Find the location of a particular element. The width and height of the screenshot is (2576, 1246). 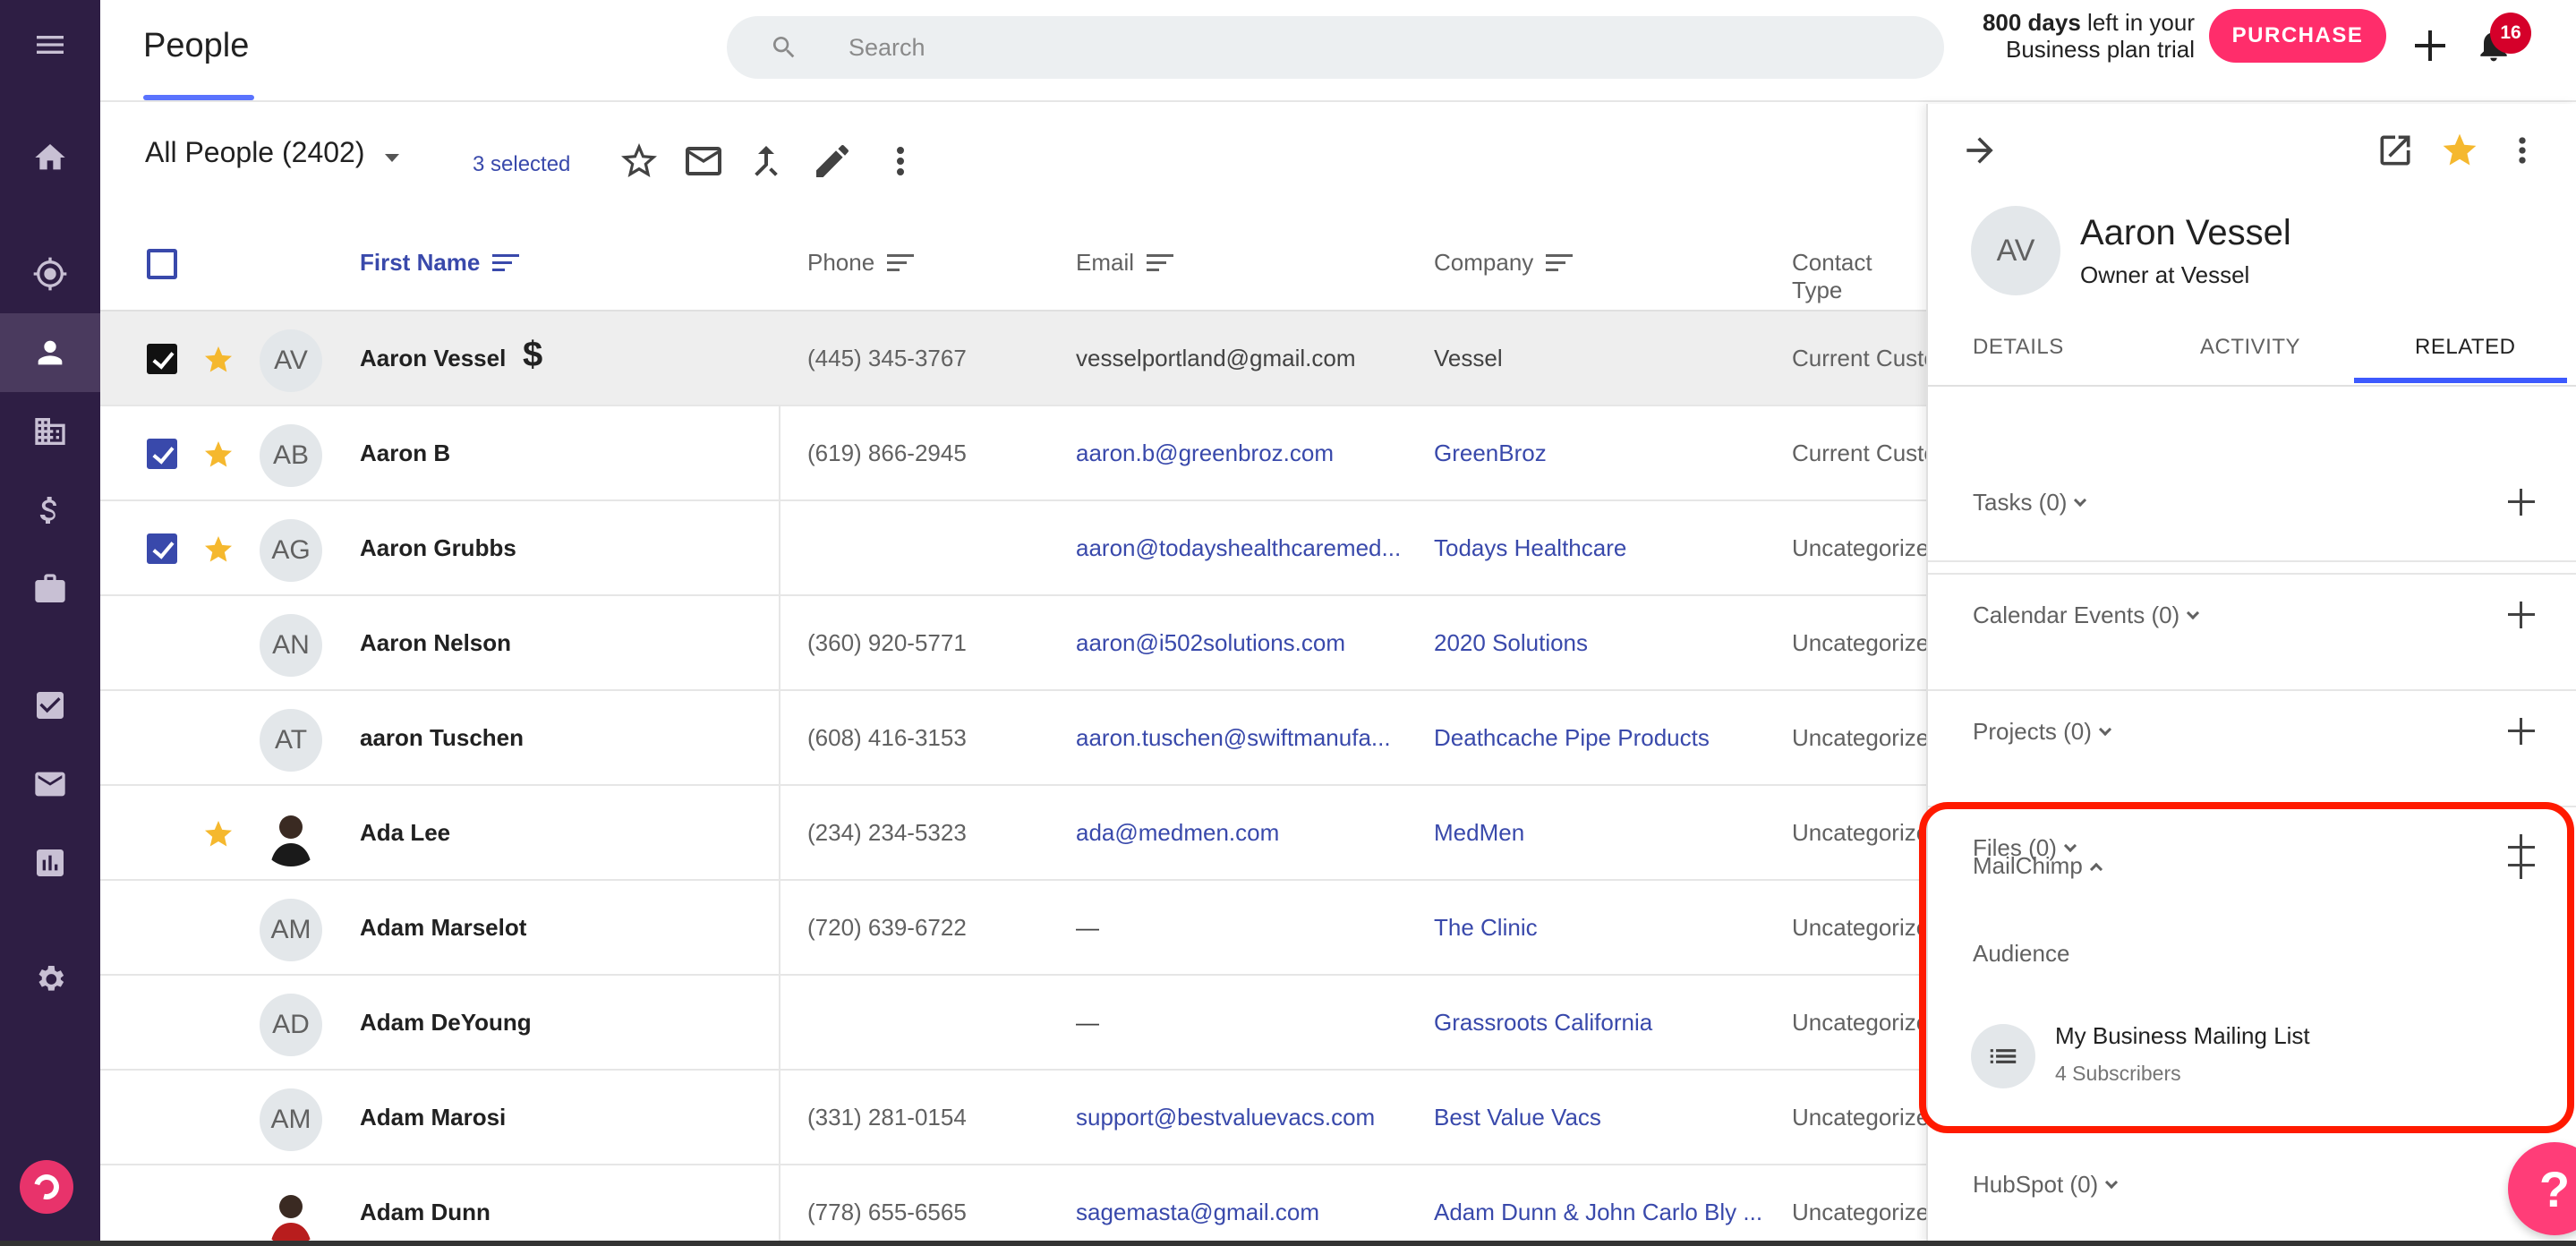

chevron-up-icon is located at coordinates (2096, 868).